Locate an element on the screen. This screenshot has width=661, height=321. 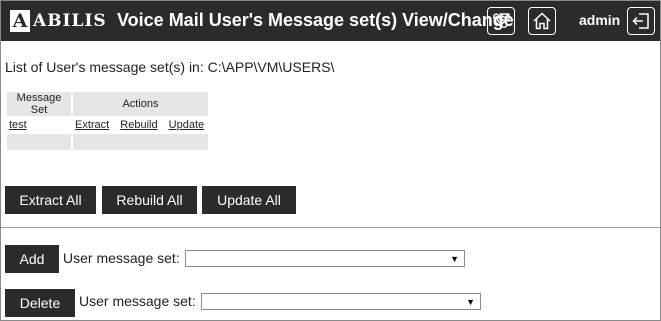
update-link: Update is located at coordinates (186, 125).